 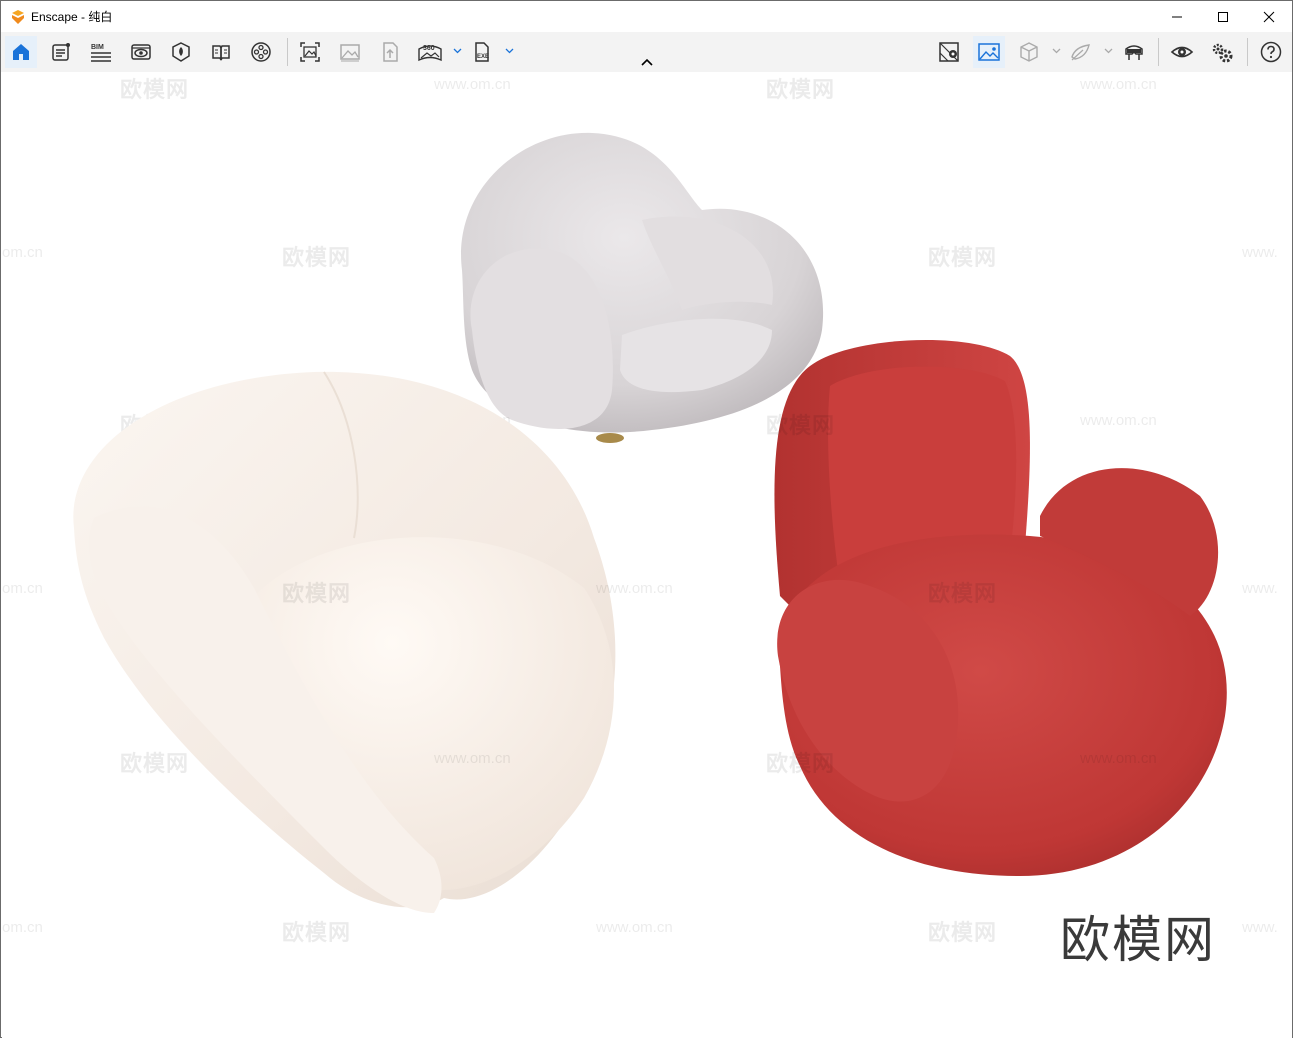 I want to click on maximize-button, so click(x=1223, y=16).